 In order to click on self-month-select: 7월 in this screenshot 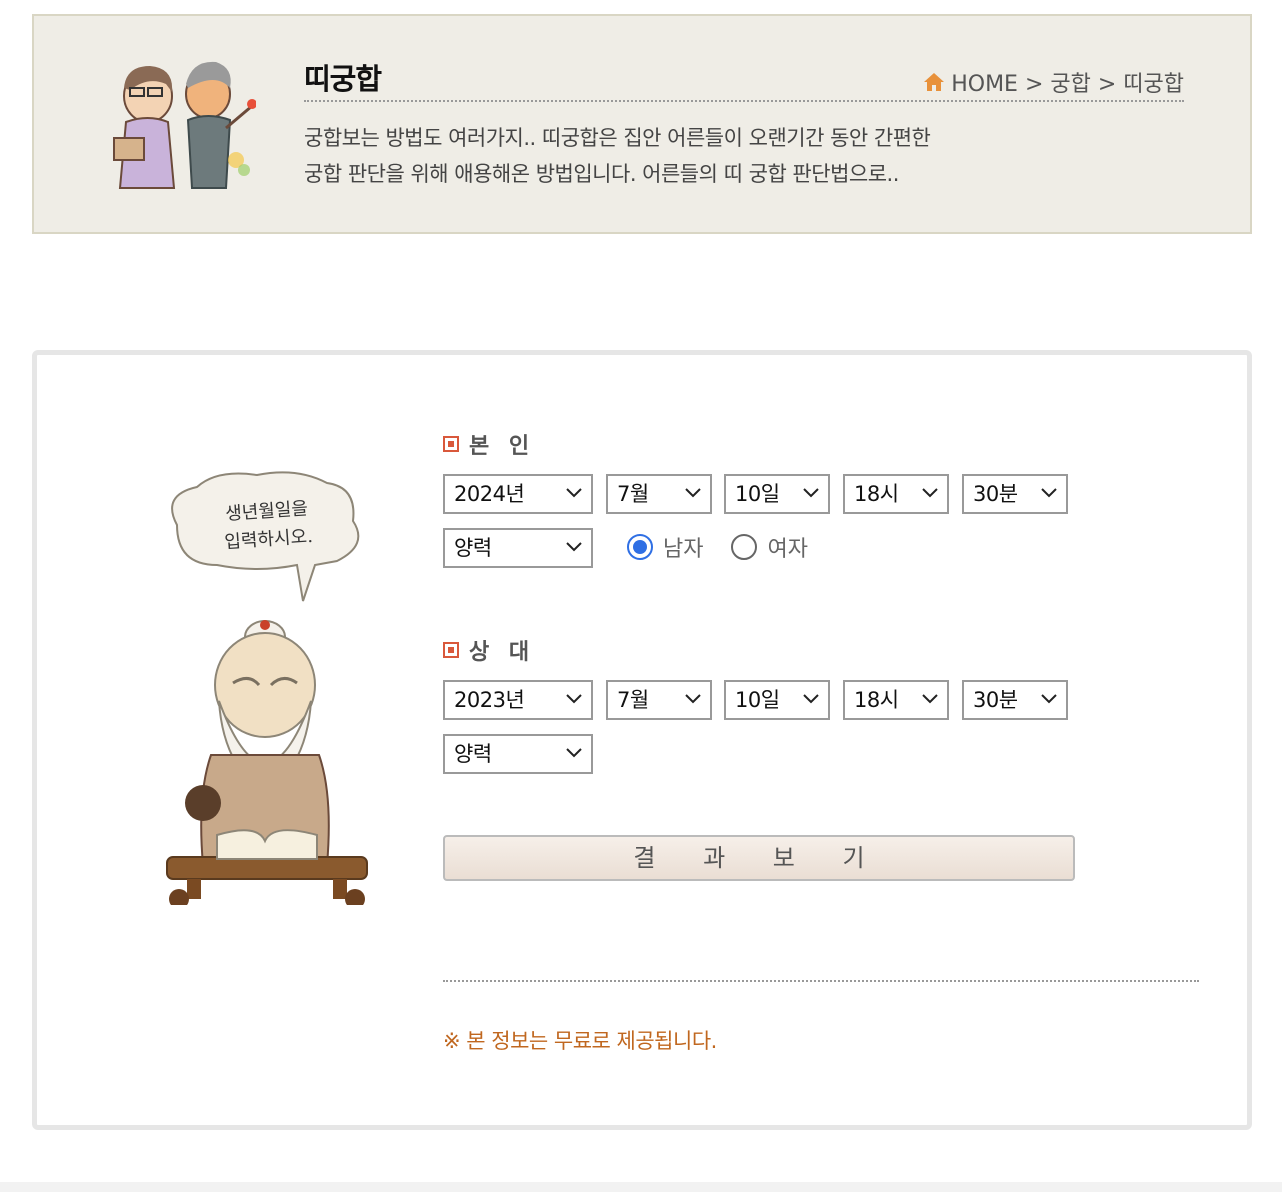, I will do `click(659, 494)`.